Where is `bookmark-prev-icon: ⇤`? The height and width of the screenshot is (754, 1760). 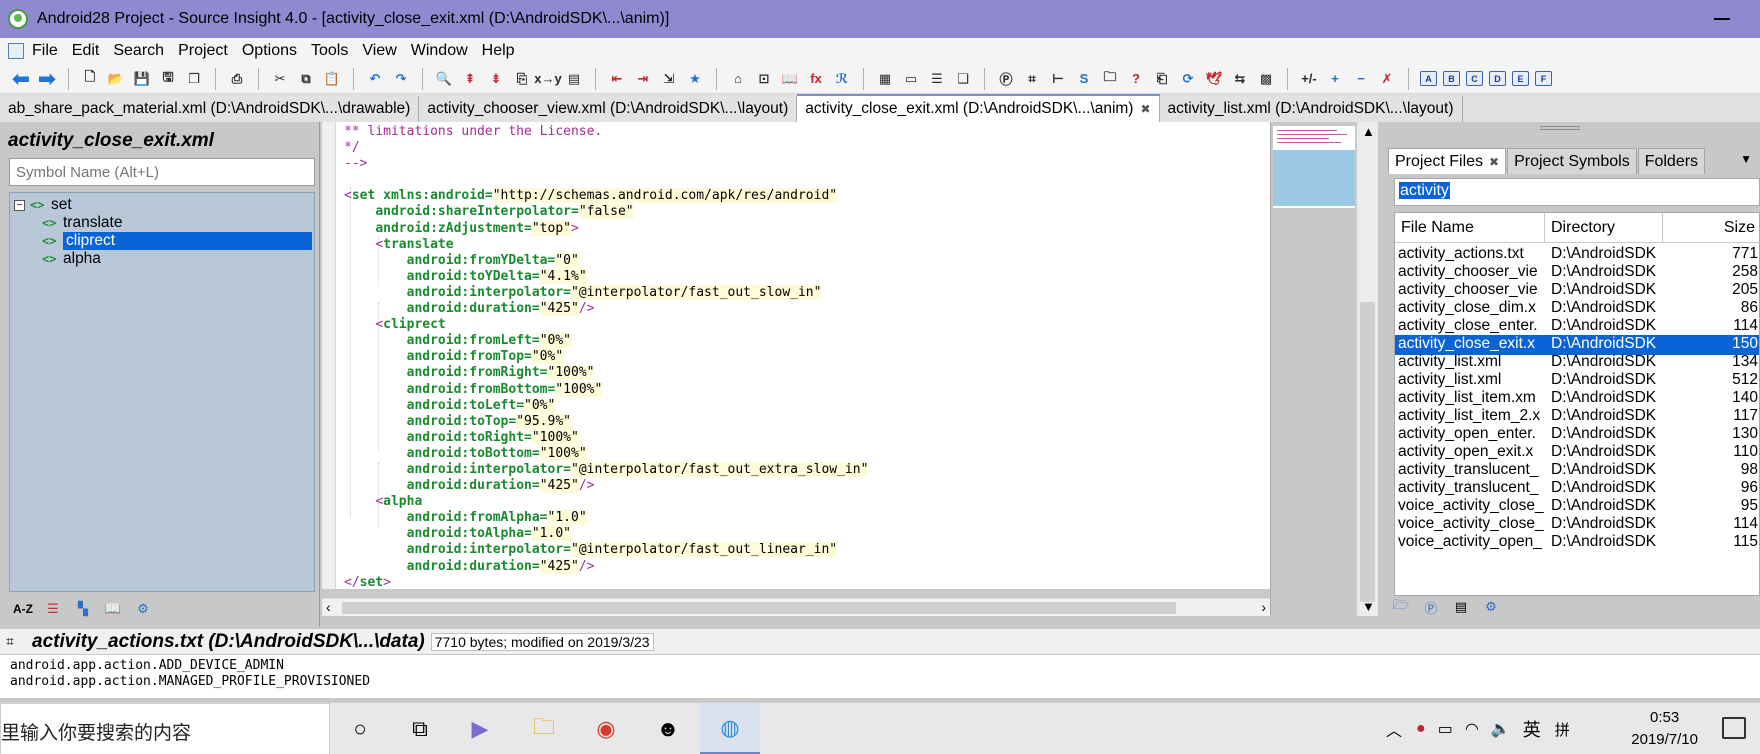
bookmark-prev-icon: ⇤ is located at coordinates (617, 79).